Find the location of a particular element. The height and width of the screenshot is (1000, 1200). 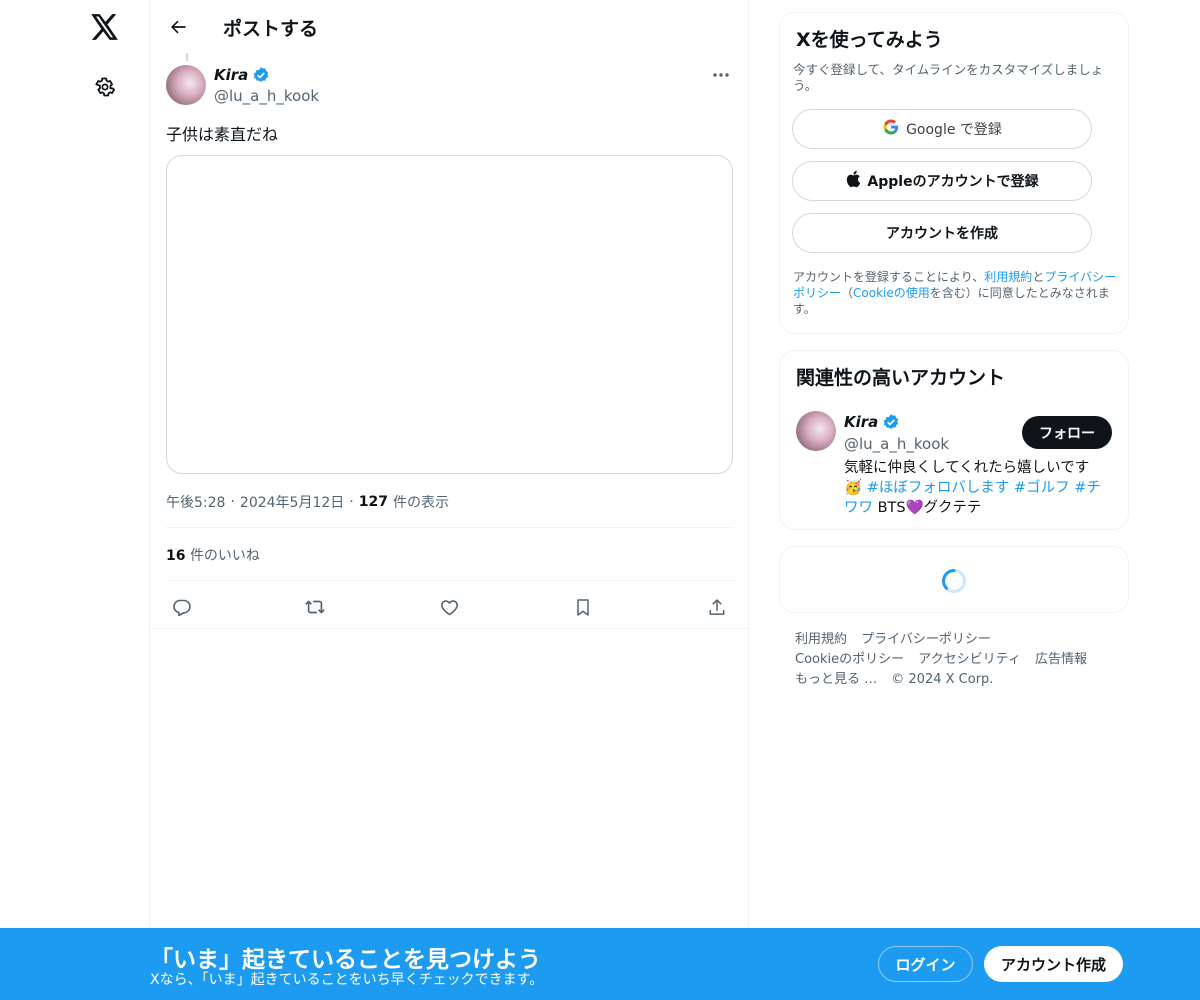

google-signup-label: Google で登録 is located at coordinates (954, 130).